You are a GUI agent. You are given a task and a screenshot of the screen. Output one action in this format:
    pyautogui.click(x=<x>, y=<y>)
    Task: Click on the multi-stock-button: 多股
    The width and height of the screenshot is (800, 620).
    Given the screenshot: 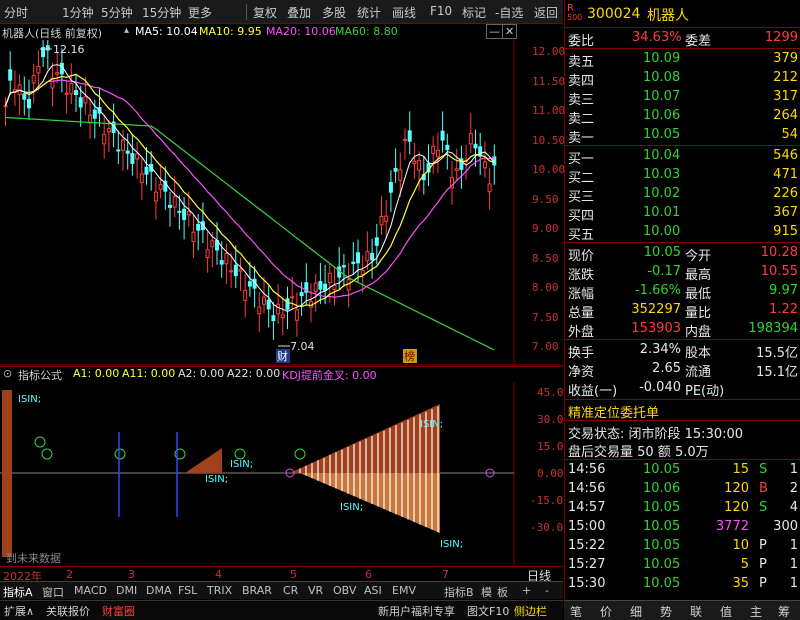 What is the action you would take?
    pyautogui.click(x=334, y=12)
    